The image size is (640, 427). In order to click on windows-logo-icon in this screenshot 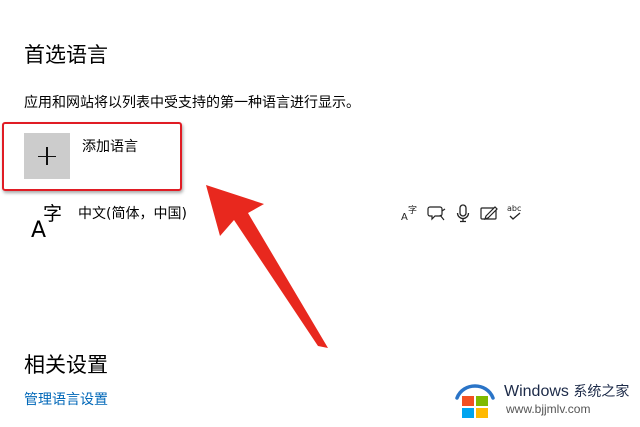, I will do `click(475, 401)`.